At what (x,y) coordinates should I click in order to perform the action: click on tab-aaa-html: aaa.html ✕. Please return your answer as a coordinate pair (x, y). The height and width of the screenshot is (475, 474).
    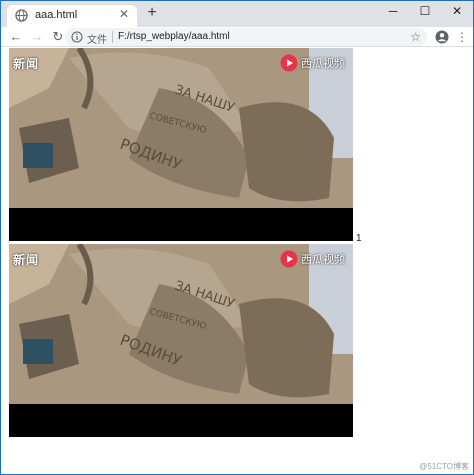
    Looking at the image, I should click on (72, 16).